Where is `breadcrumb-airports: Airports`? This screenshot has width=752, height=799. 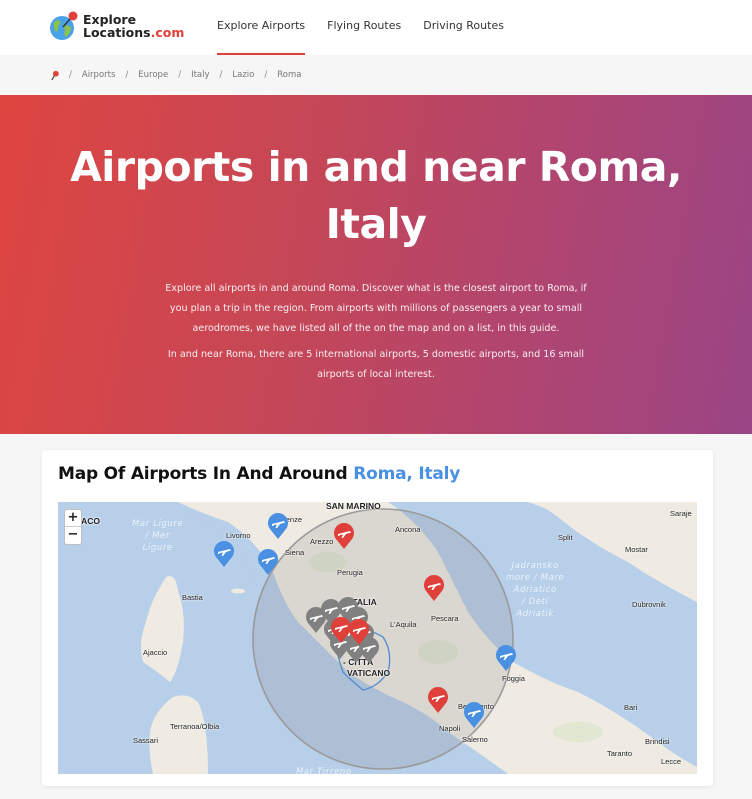
breadcrumb-airports: Airports is located at coordinates (99, 75).